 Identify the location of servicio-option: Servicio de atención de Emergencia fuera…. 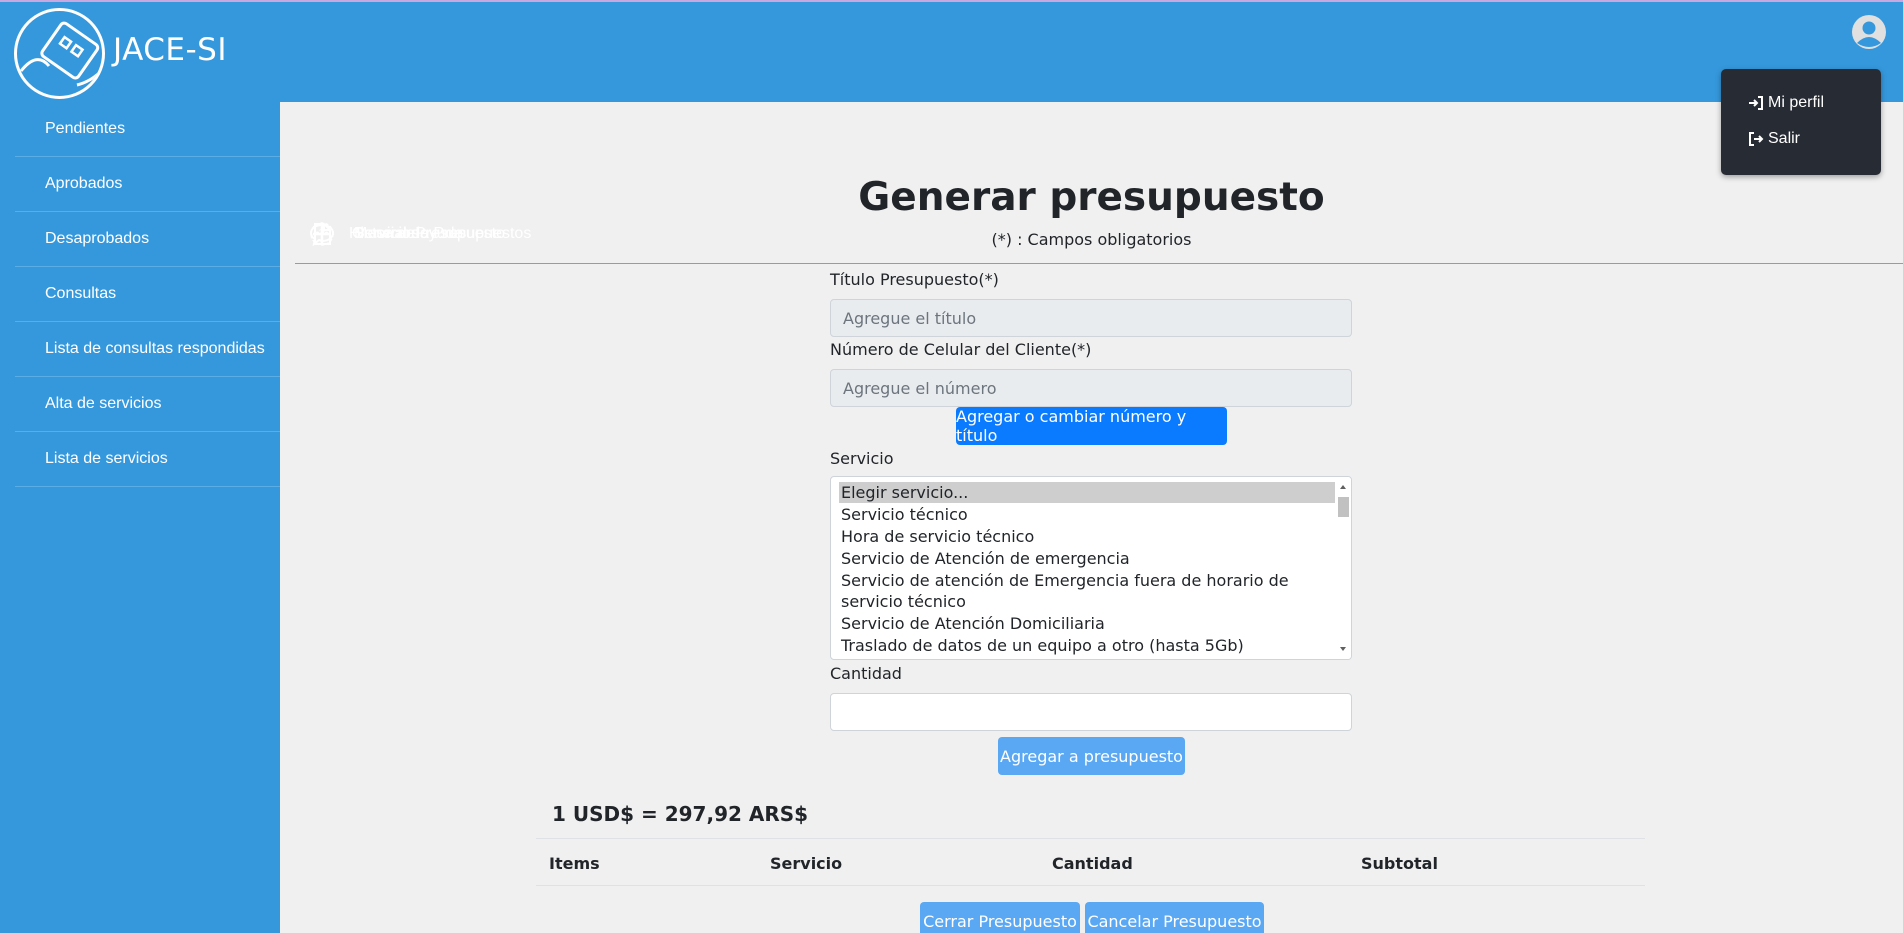
(1084, 591).